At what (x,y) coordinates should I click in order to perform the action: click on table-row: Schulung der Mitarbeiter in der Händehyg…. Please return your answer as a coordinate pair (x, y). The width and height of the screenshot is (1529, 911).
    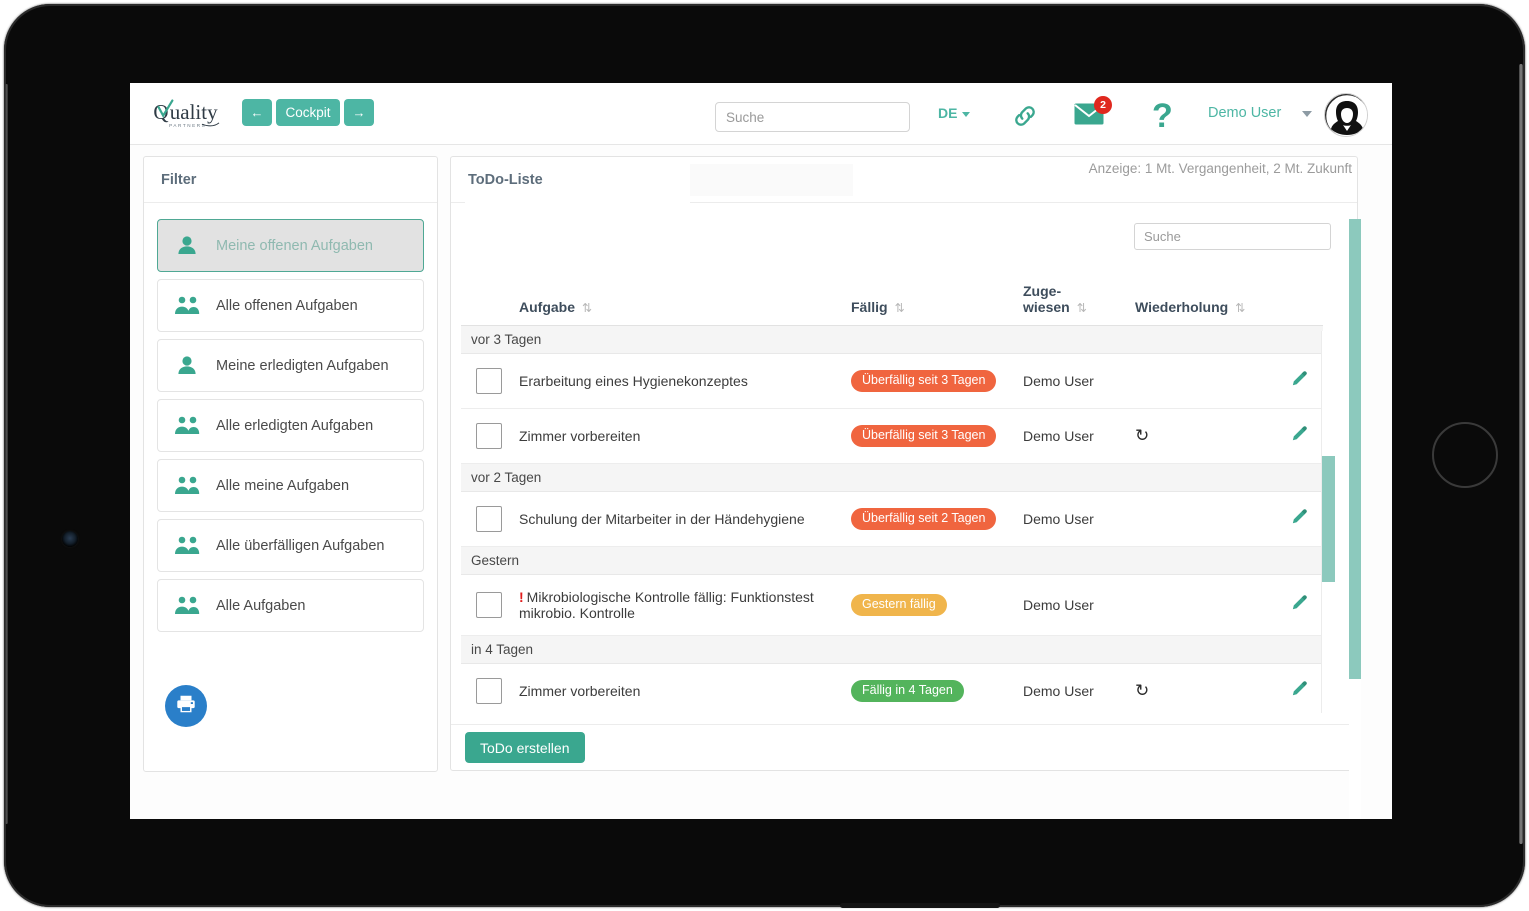
    Looking at the image, I should click on (892, 519).